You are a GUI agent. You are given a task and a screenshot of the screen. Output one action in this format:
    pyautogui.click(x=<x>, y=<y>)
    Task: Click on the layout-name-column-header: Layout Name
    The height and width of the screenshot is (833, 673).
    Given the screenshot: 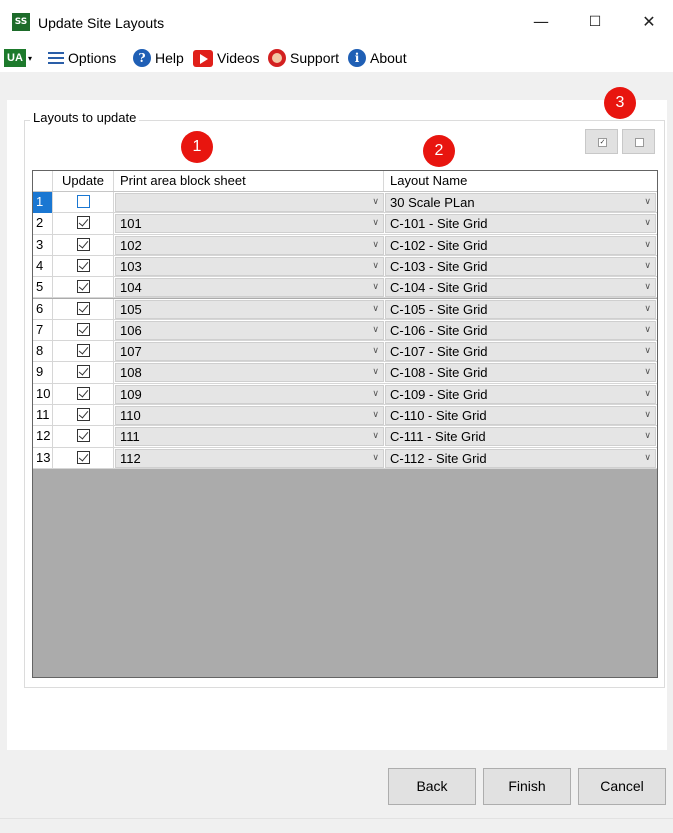 What is the action you would take?
    pyautogui.click(x=520, y=181)
    